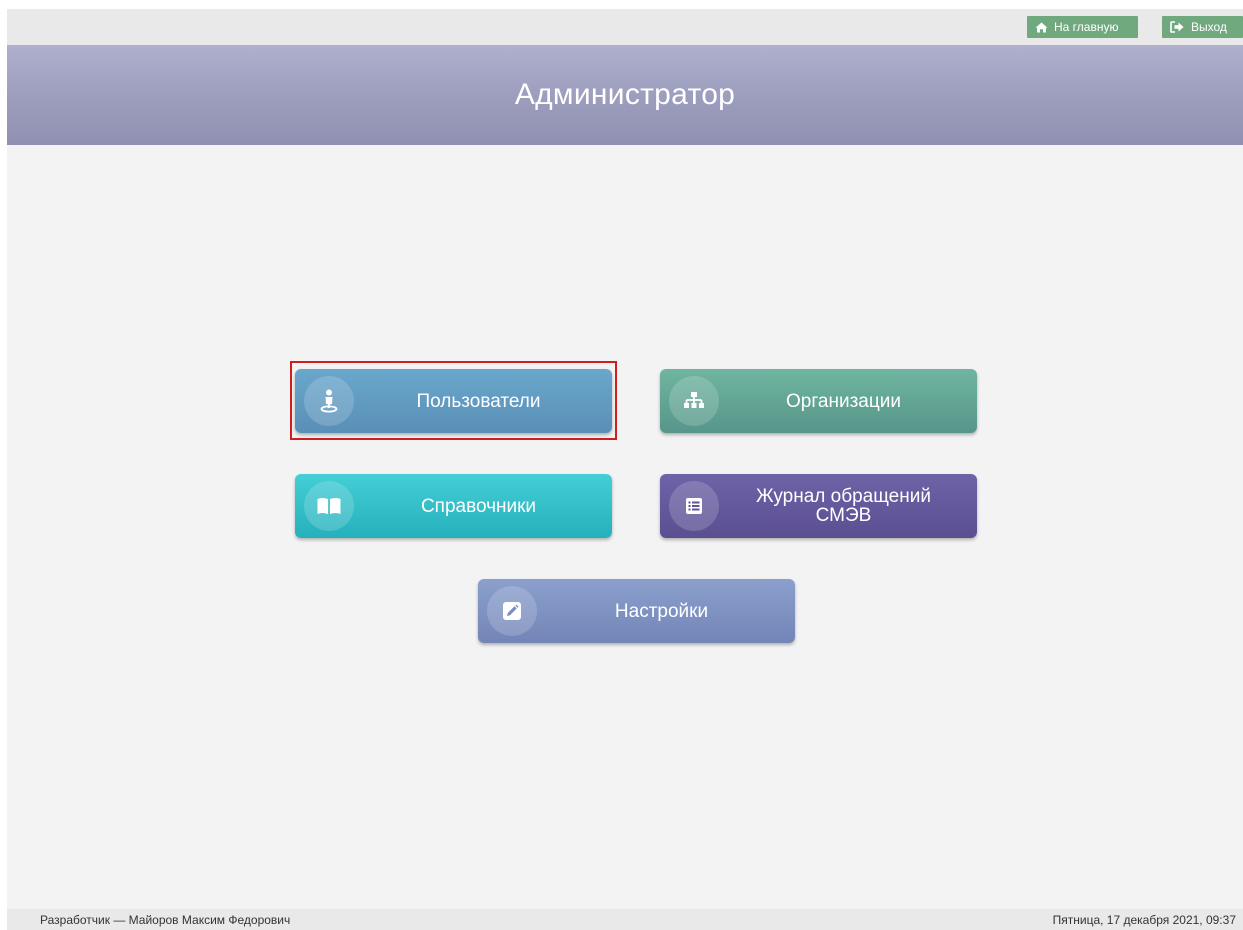  I want to click on exit-button: Выход, so click(1202, 27).